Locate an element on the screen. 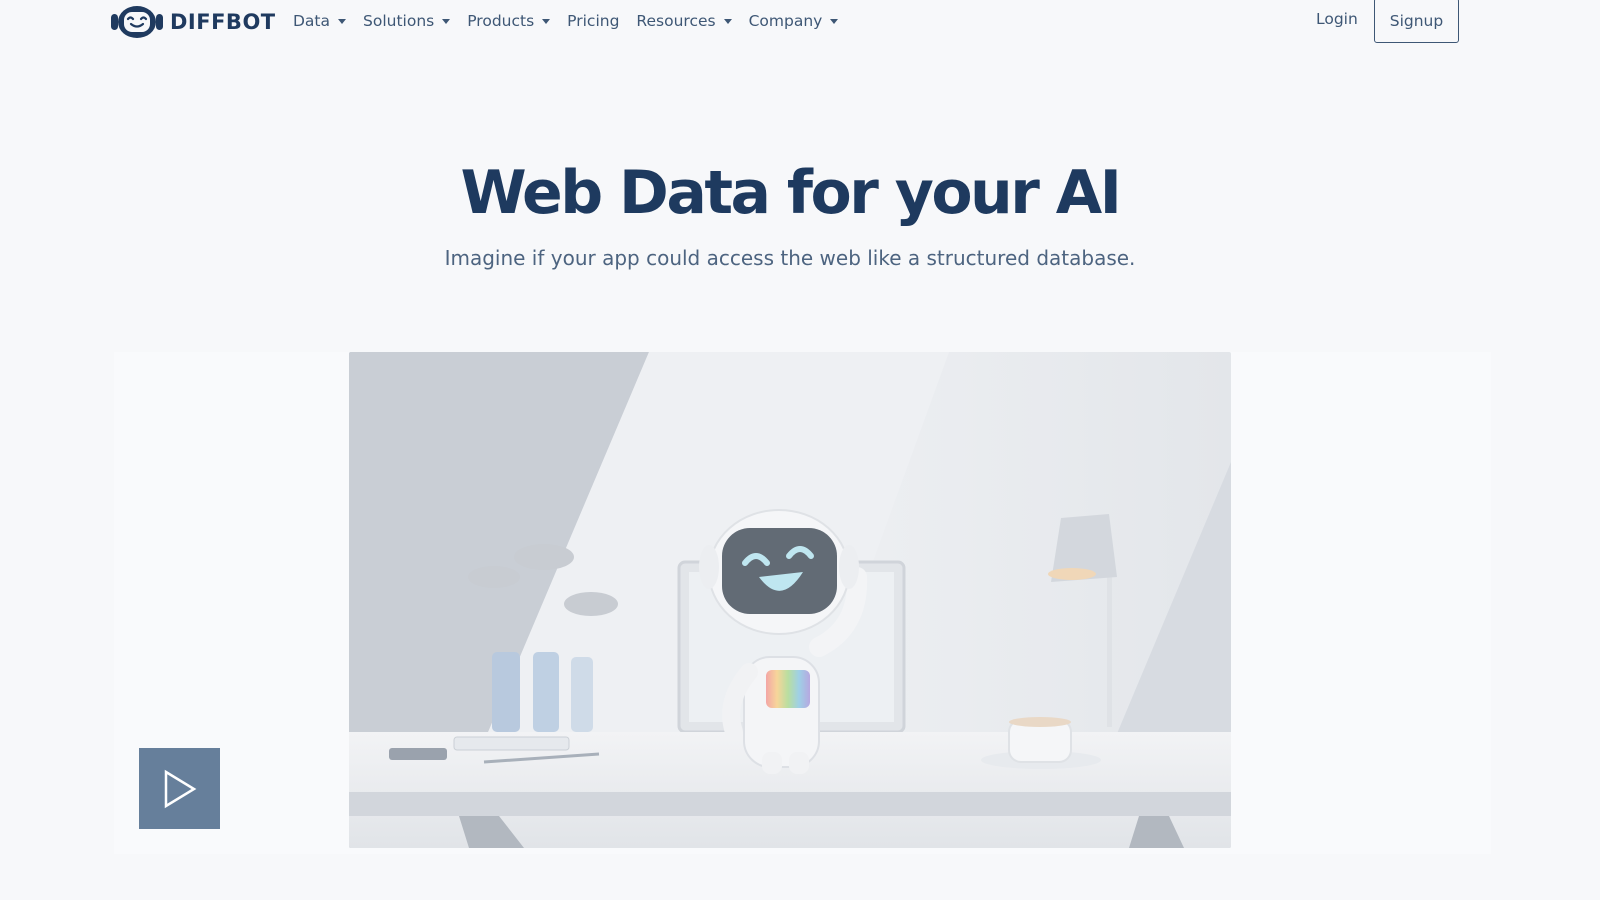 This screenshot has width=1600, height=900. hero-title: Web Data for your AI is located at coordinates (791, 193).